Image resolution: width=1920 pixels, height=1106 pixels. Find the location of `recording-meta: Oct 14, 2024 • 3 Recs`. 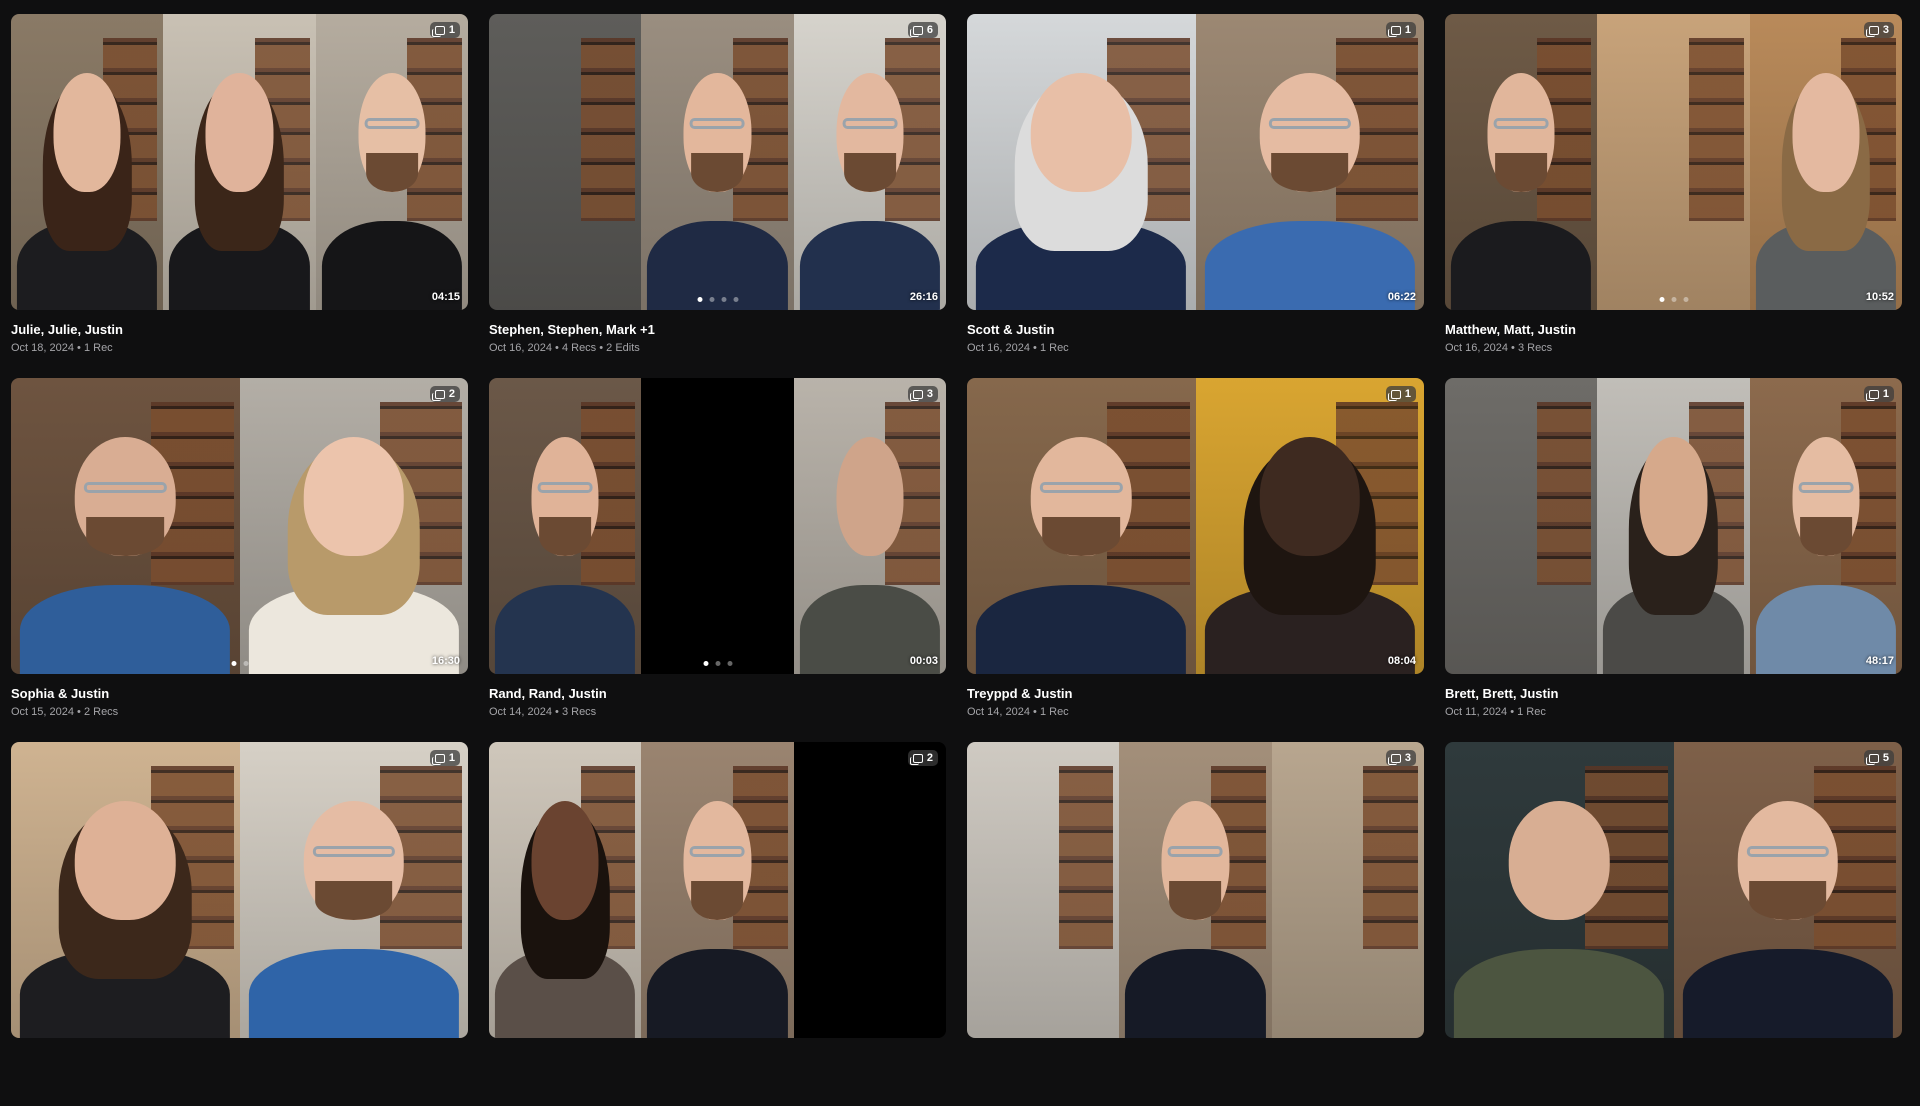

recording-meta: Oct 14, 2024 • 3 Recs is located at coordinates (543, 712).